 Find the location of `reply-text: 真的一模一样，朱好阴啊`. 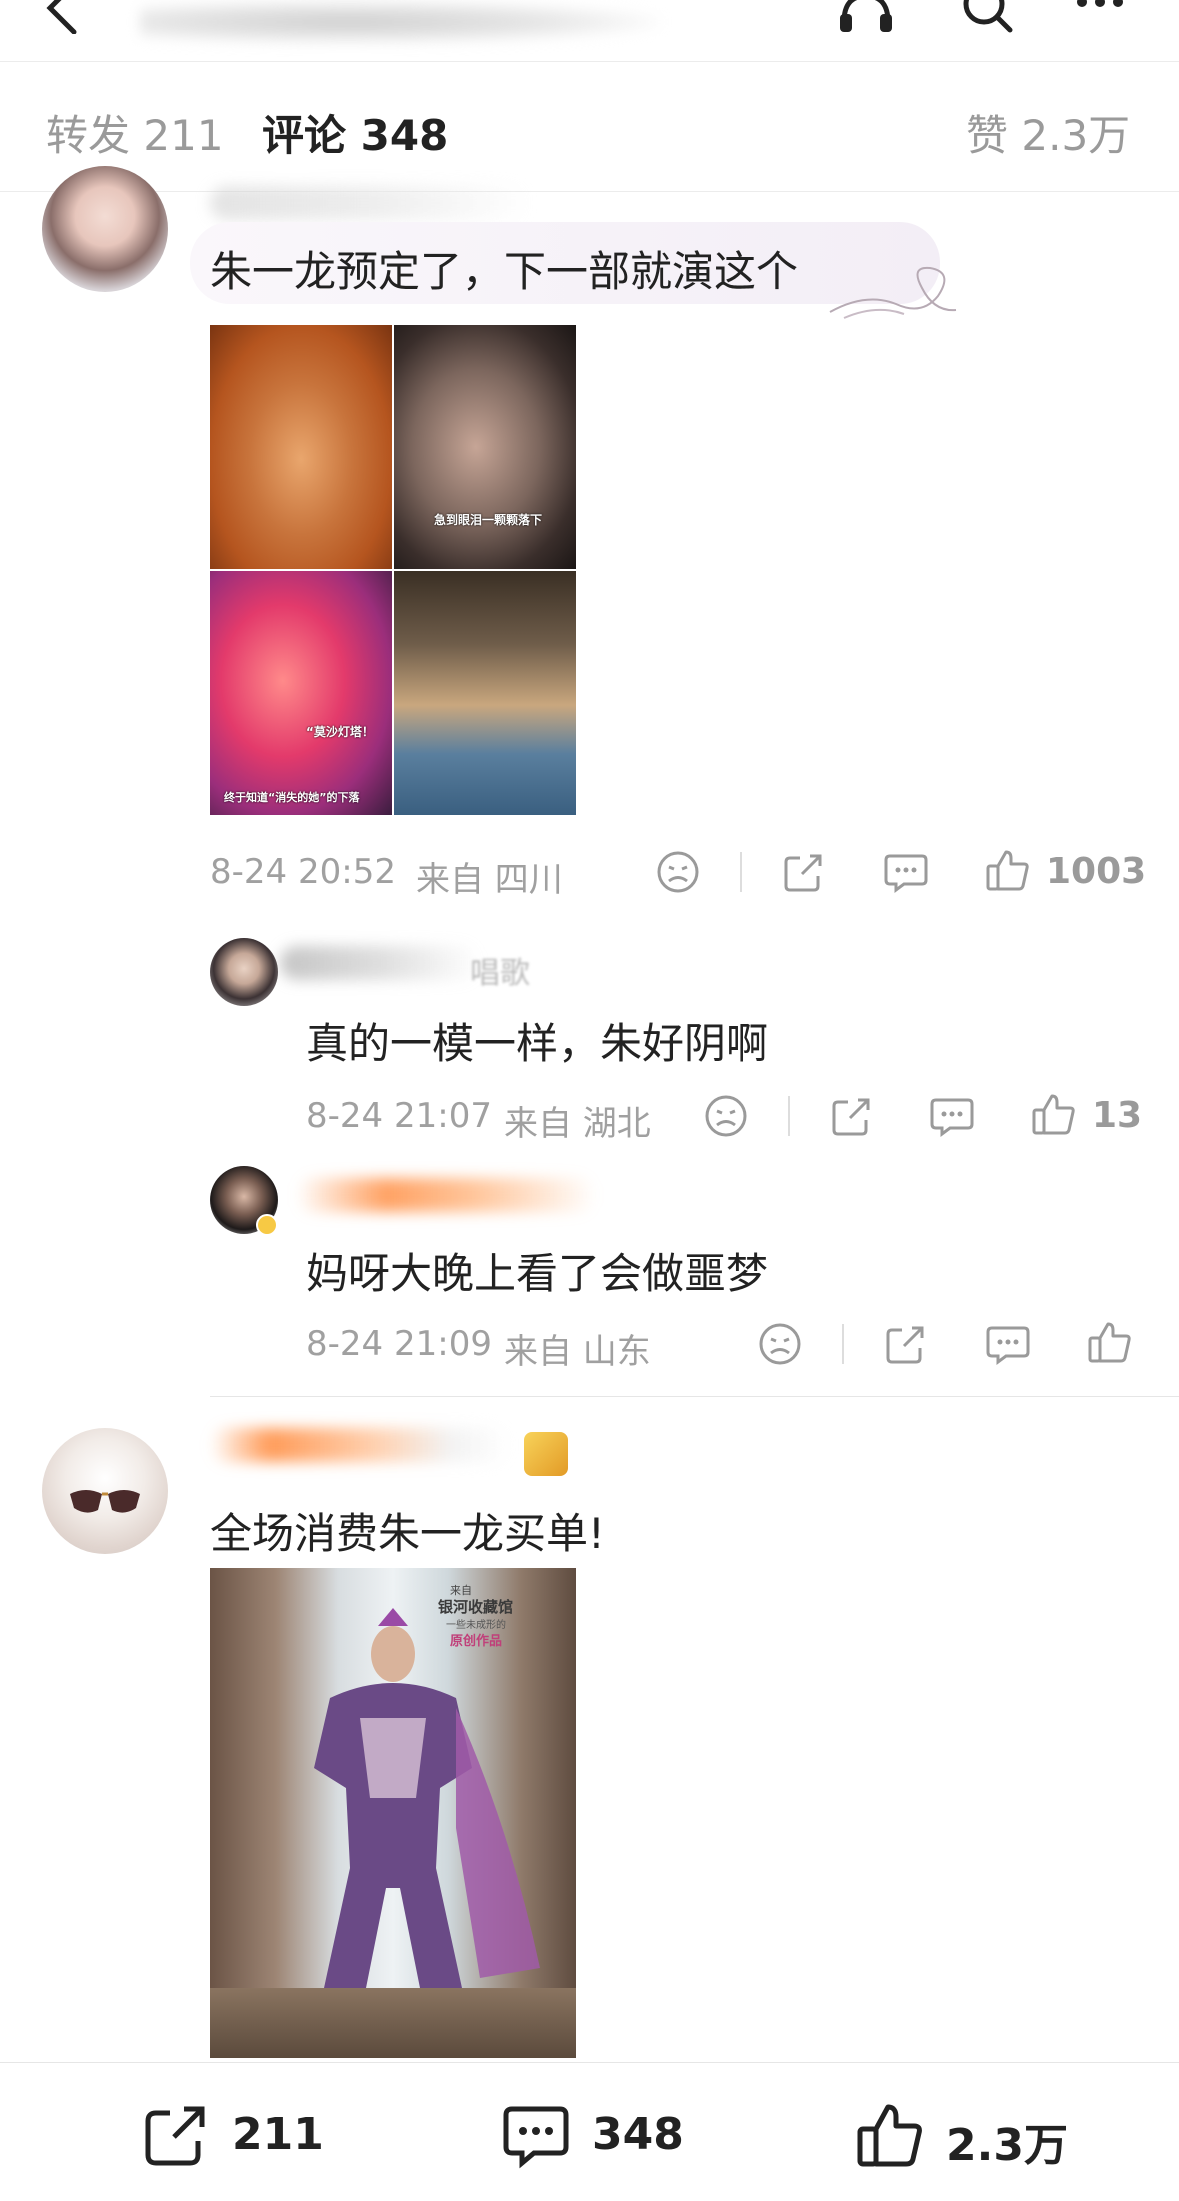

reply-text: 真的一模一样，朱好阴啊 is located at coordinates (537, 1043).